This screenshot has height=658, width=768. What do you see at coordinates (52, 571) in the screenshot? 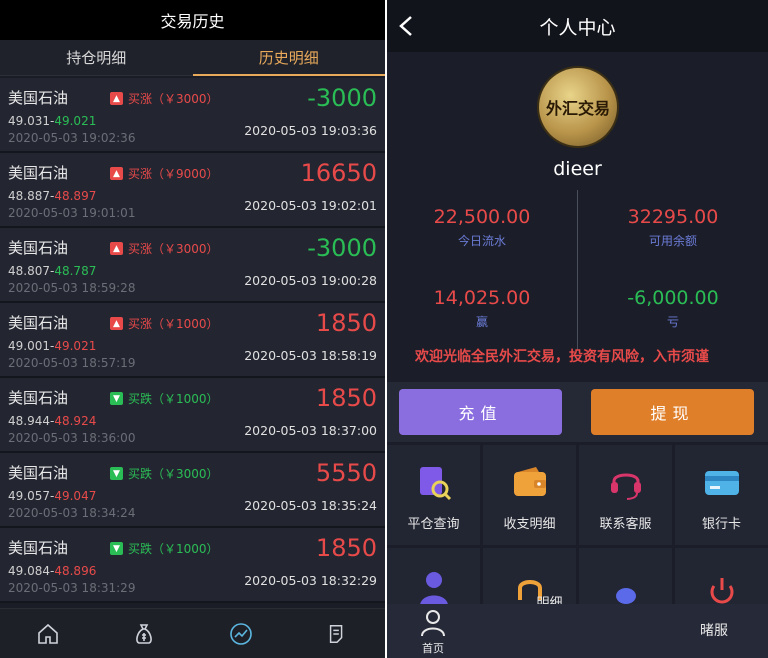
I see `price-range: 49.084-48.896` at bounding box center [52, 571].